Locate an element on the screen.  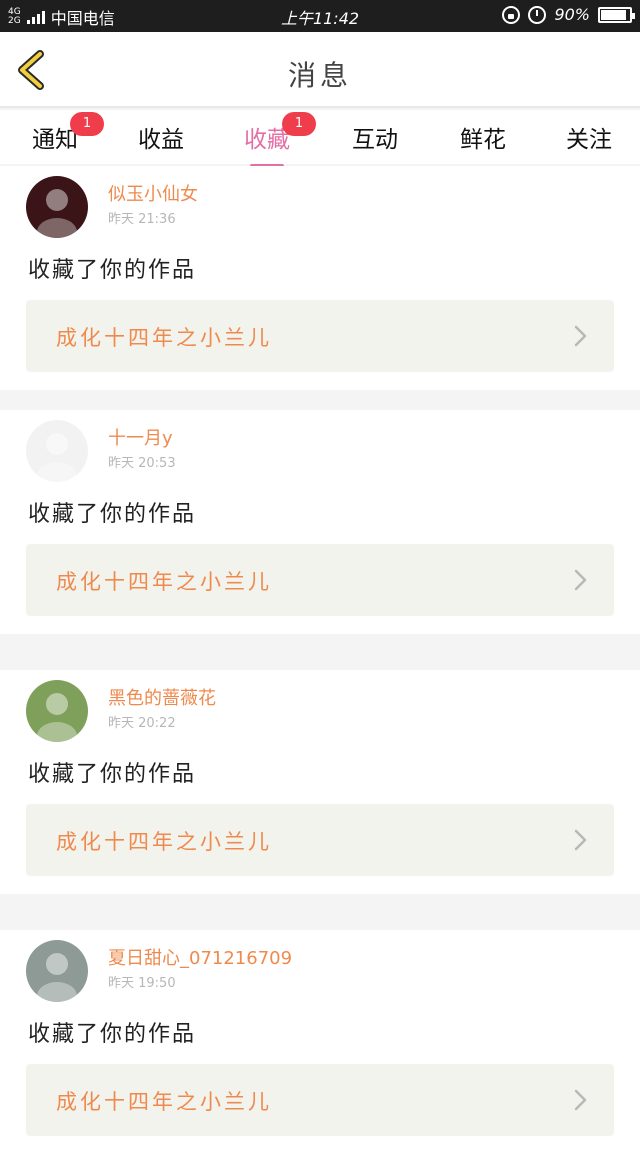
tab-label: 收益 is located at coordinates (161, 140).